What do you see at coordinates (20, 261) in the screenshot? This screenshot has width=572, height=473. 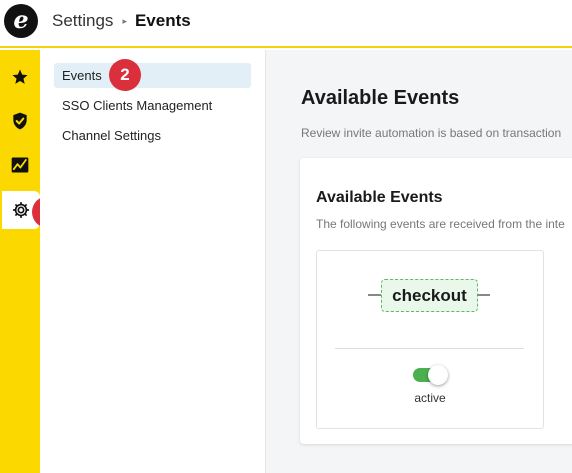 I see `icon-rail` at bounding box center [20, 261].